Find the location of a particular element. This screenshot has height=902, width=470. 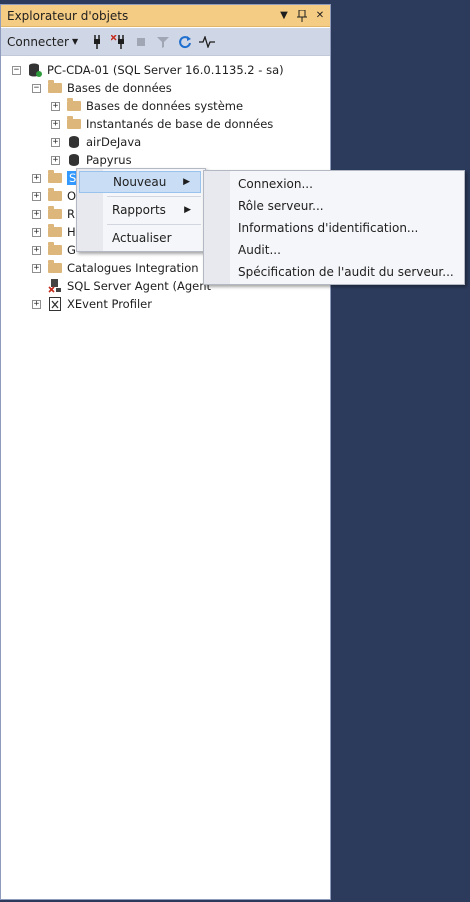

menu-item-new: Nouveau ▶ is located at coordinates (140, 182).